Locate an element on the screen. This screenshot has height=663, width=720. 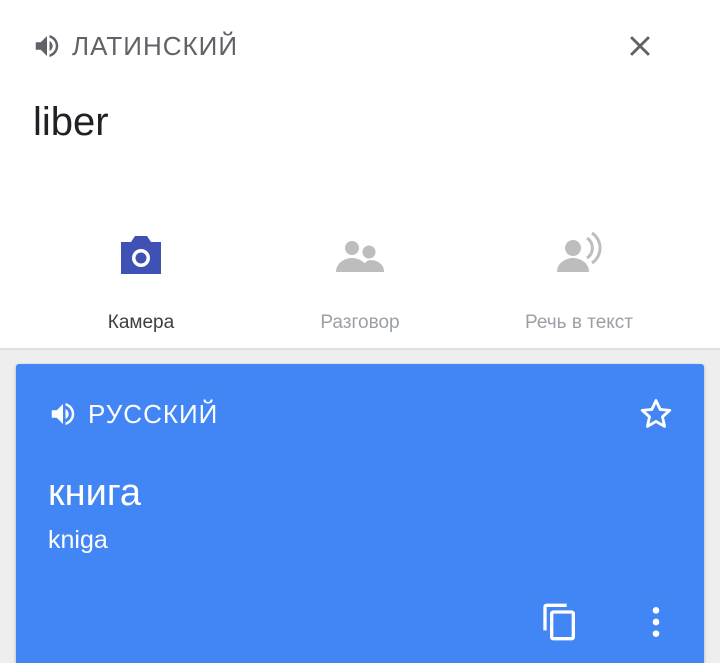
conversation-tool-label: Разговор is located at coordinates (360, 322).